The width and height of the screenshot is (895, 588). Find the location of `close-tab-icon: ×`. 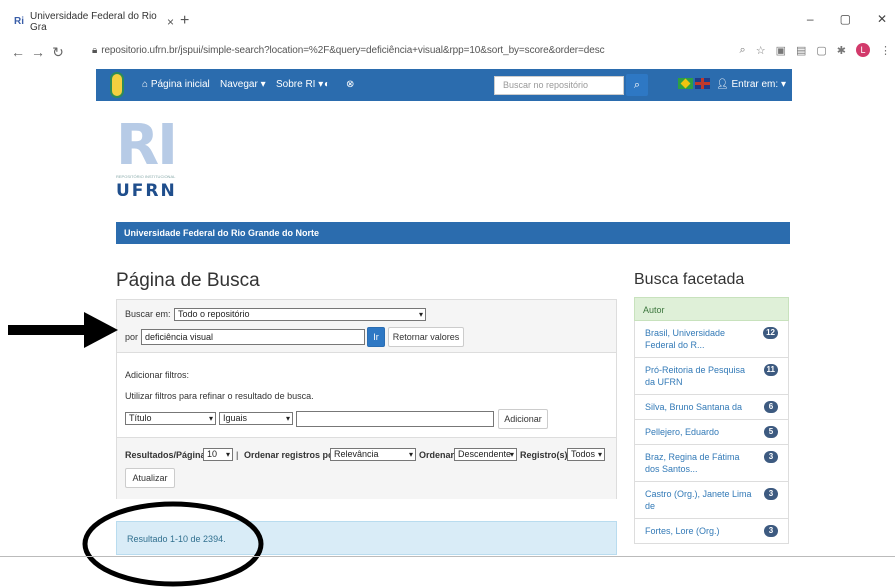

close-tab-icon: × is located at coordinates (170, 22).